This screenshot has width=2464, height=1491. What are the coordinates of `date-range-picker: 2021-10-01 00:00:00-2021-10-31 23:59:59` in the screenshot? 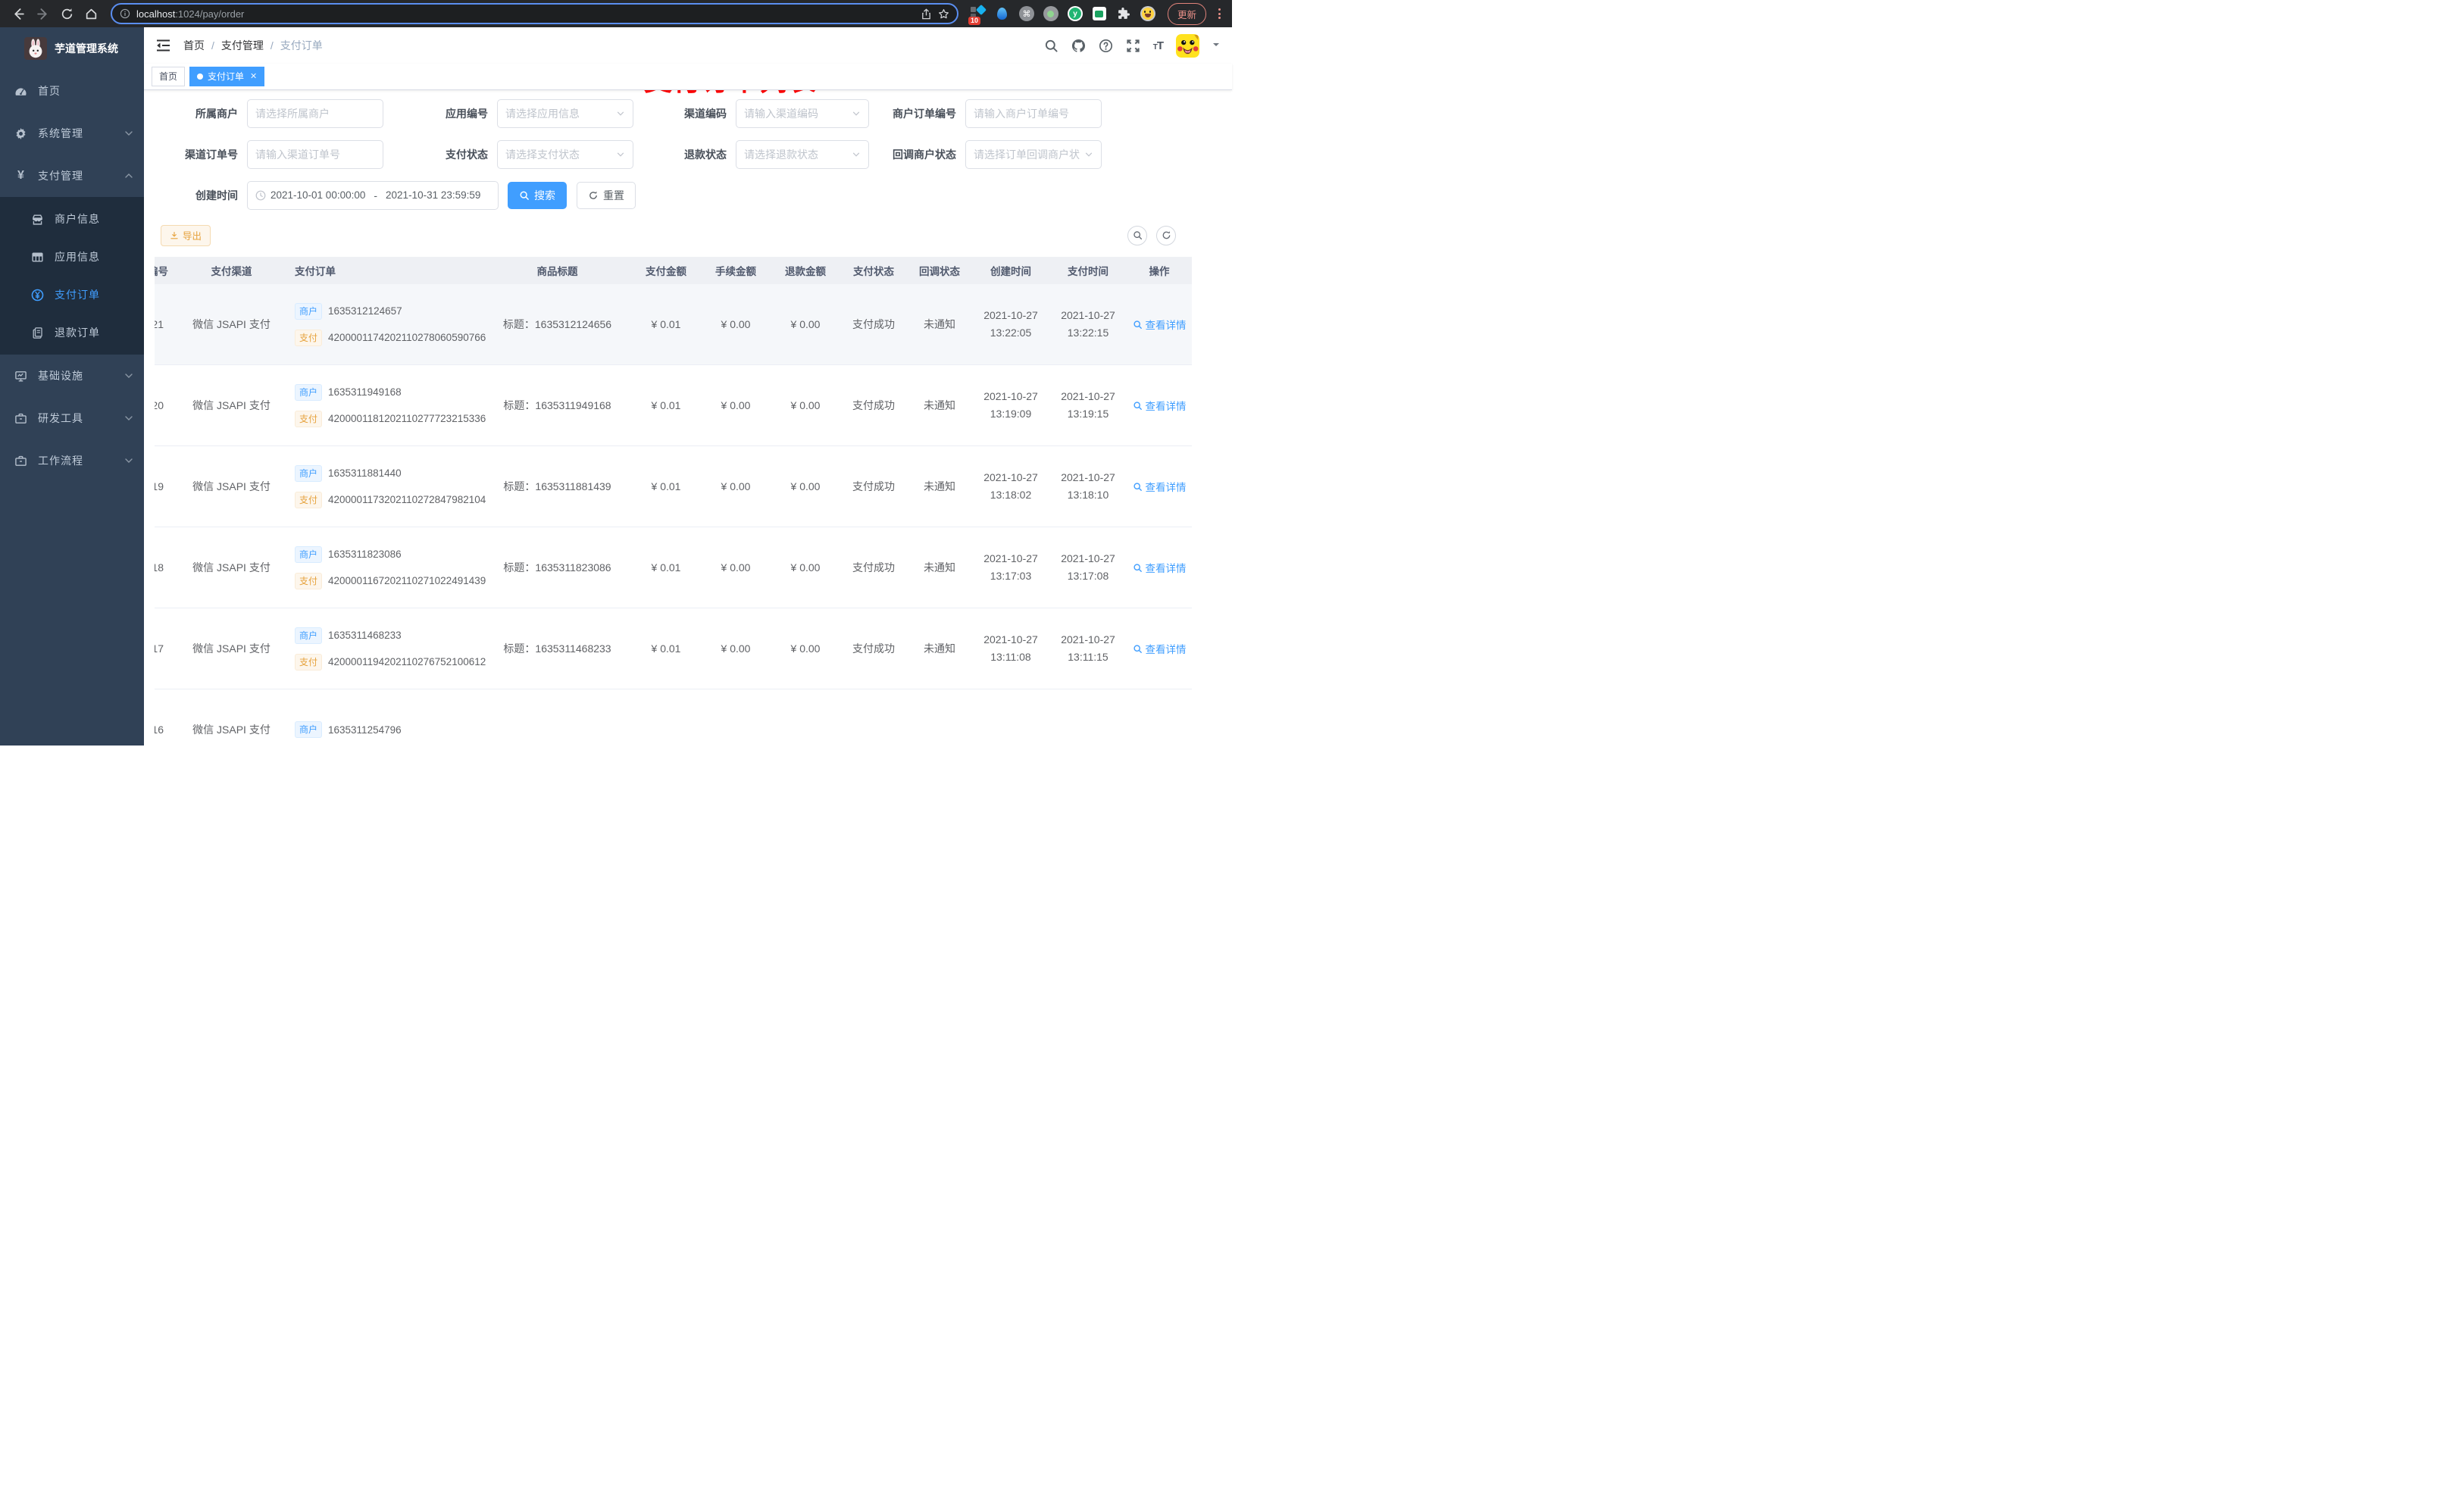 It's located at (373, 195).